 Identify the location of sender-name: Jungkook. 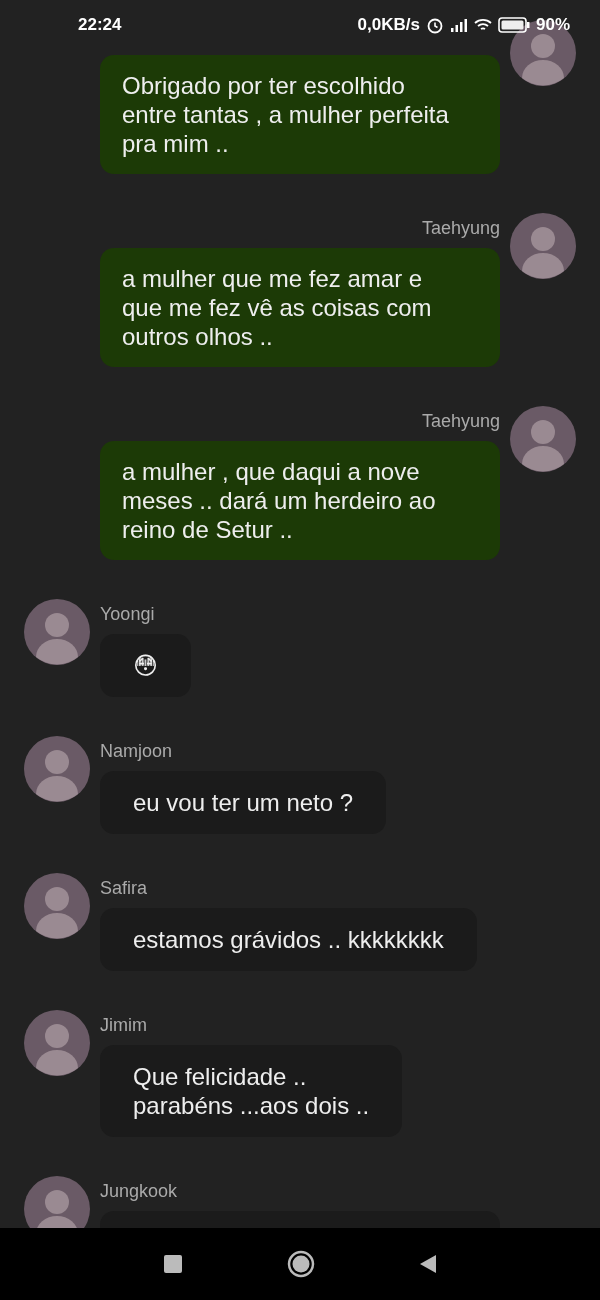
(139, 1191).